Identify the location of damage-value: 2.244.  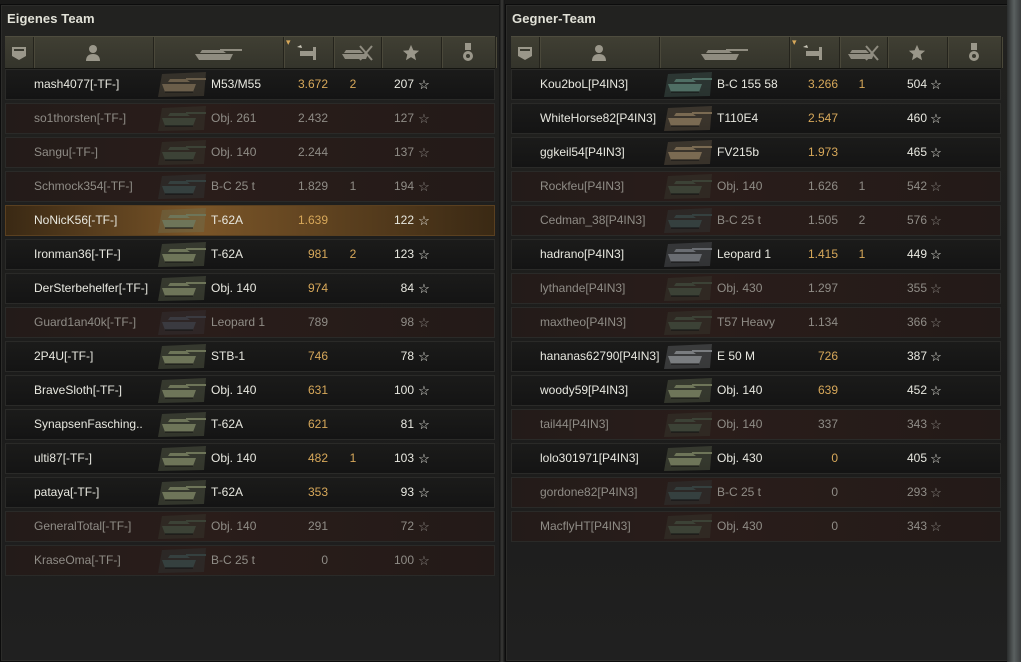
(312, 152).